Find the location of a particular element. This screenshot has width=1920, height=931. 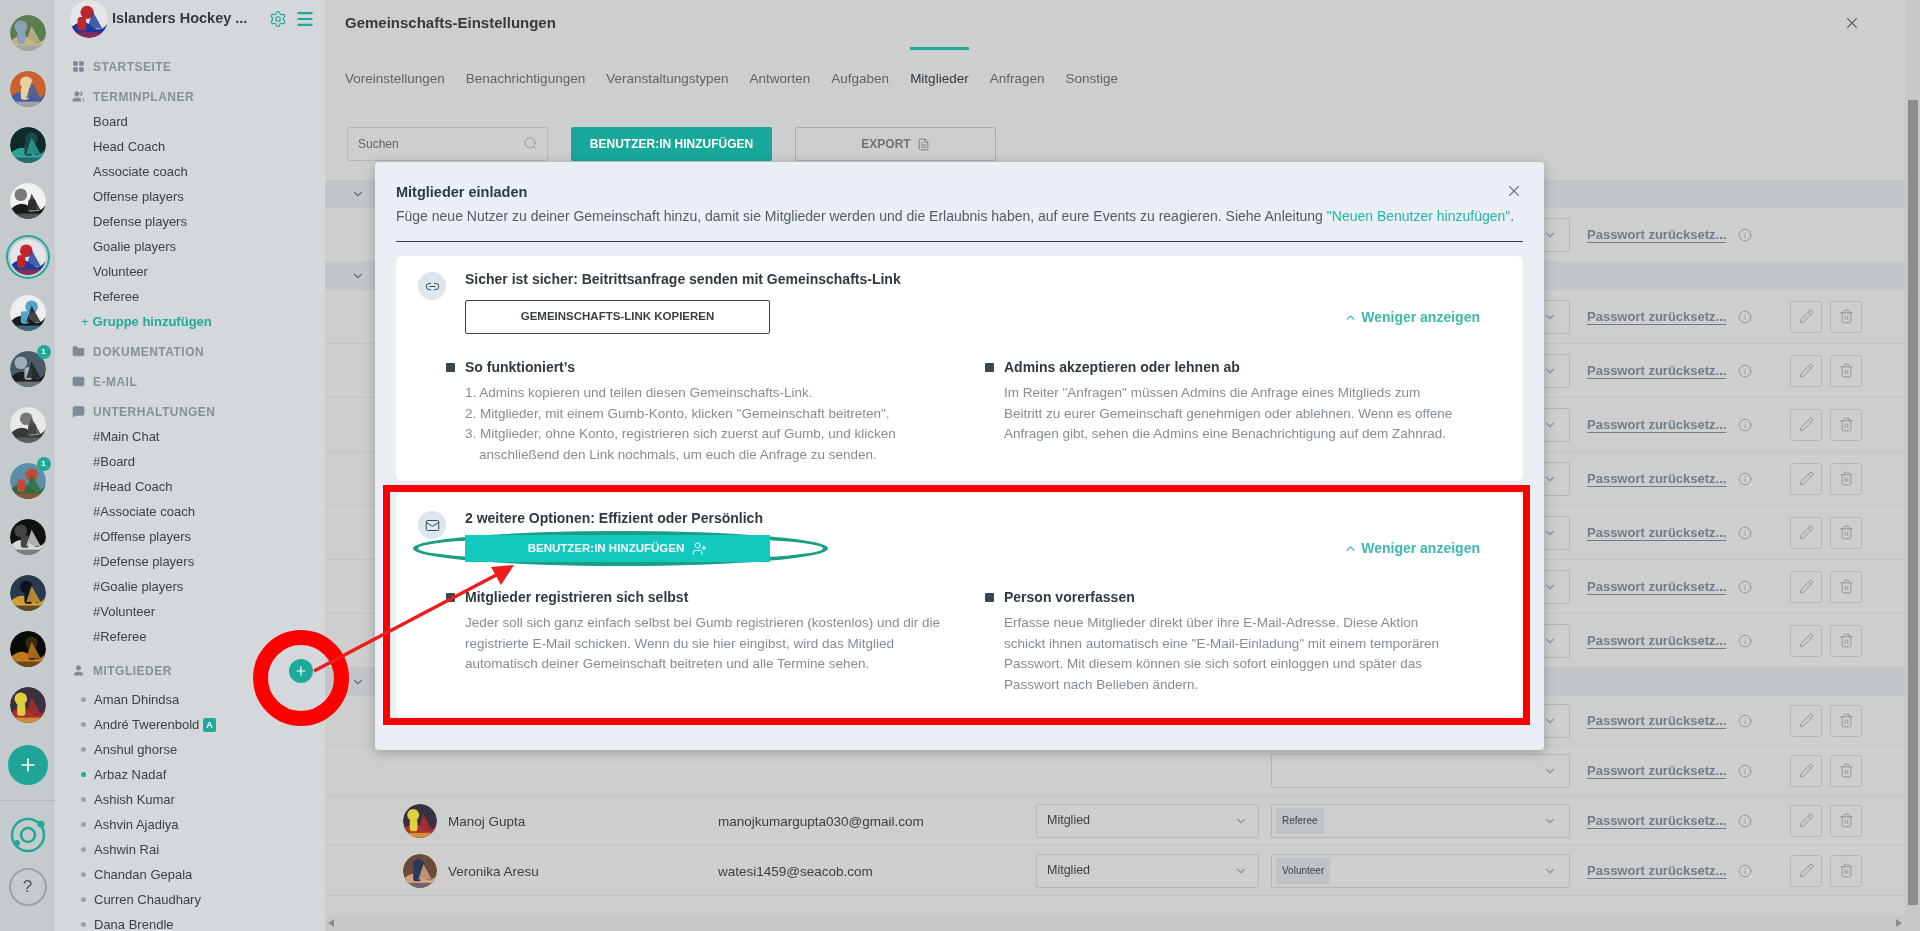

sidebar-item: #Head Coach is located at coordinates (133, 486).